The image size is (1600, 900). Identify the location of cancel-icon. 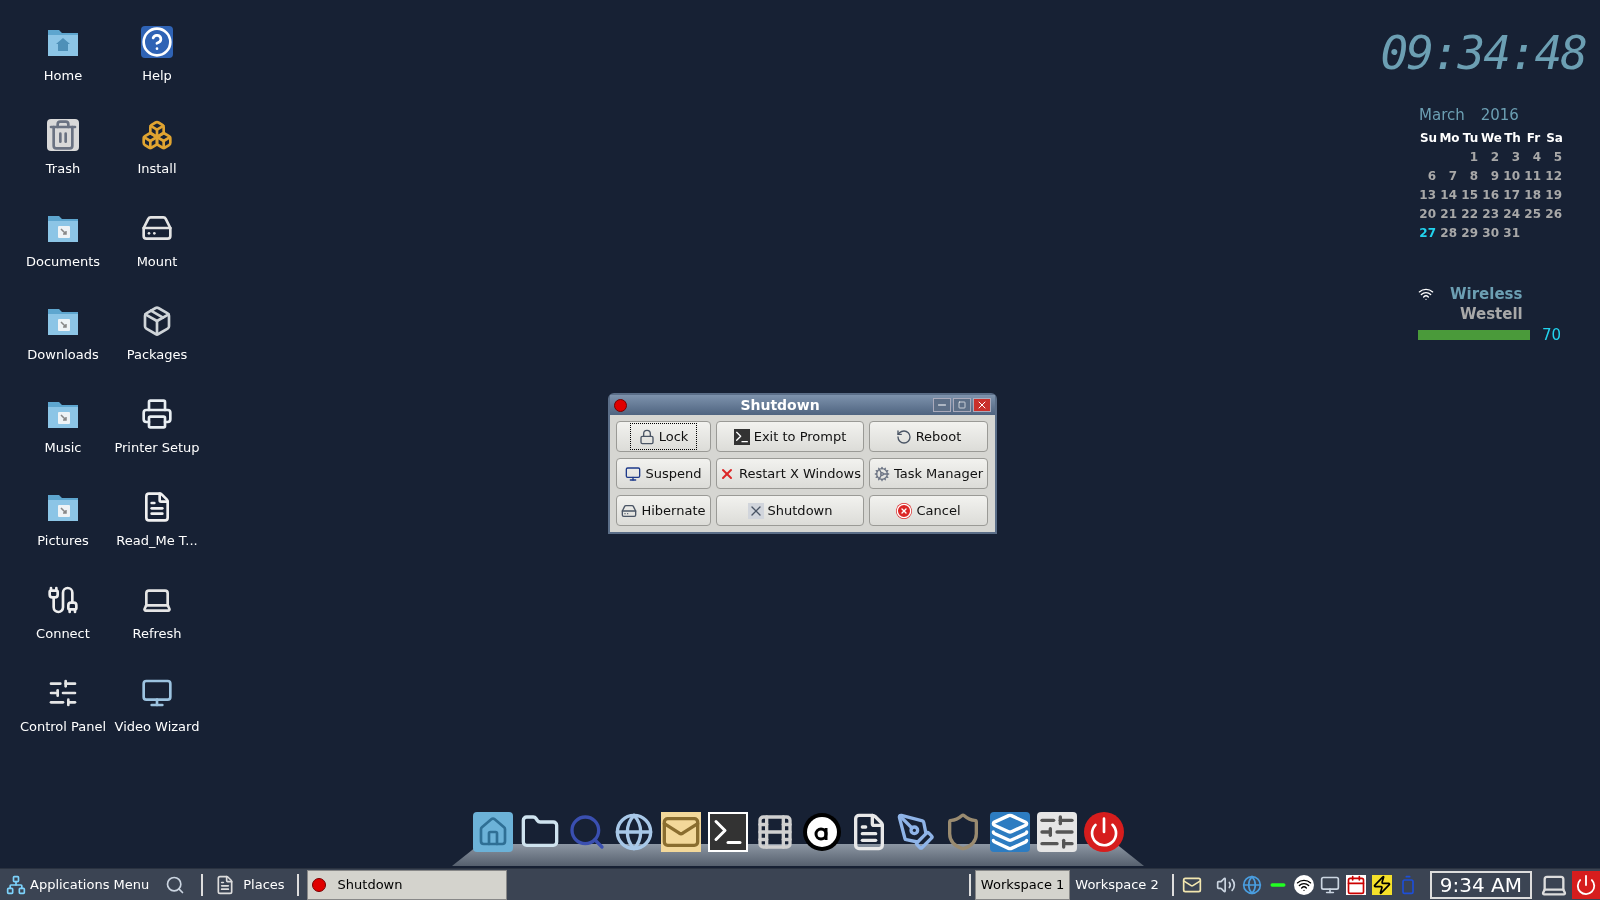
(904, 510).